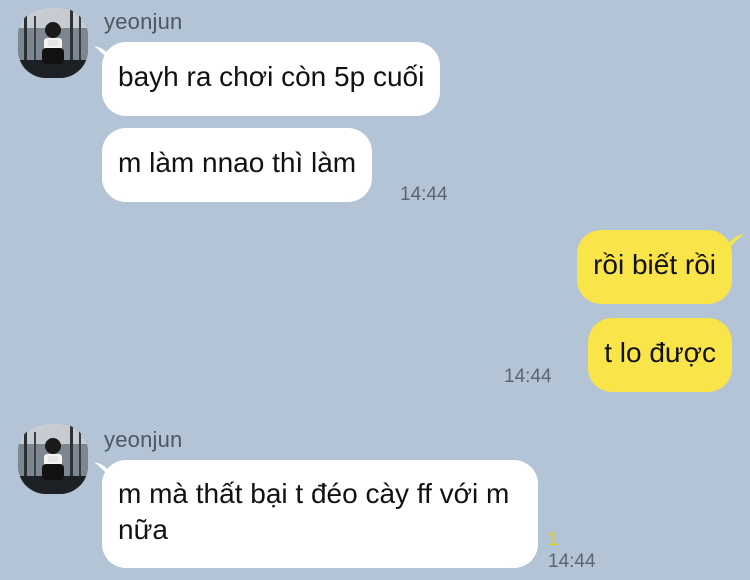  Describe the element at coordinates (237, 162) in the screenshot. I see `message-text: m làm nnao thì làm` at that location.